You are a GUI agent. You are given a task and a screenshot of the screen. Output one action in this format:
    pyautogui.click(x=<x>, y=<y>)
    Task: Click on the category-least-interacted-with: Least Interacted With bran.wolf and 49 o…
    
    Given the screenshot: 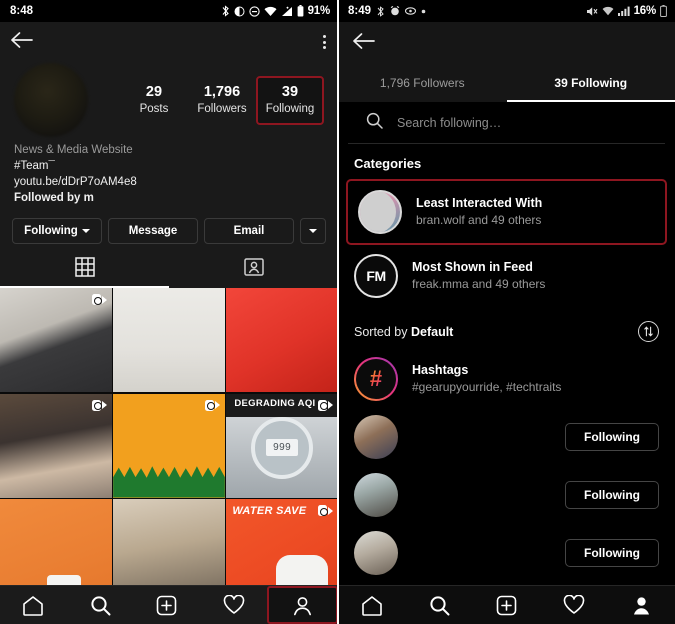 What is the action you would take?
    pyautogui.click(x=506, y=212)
    